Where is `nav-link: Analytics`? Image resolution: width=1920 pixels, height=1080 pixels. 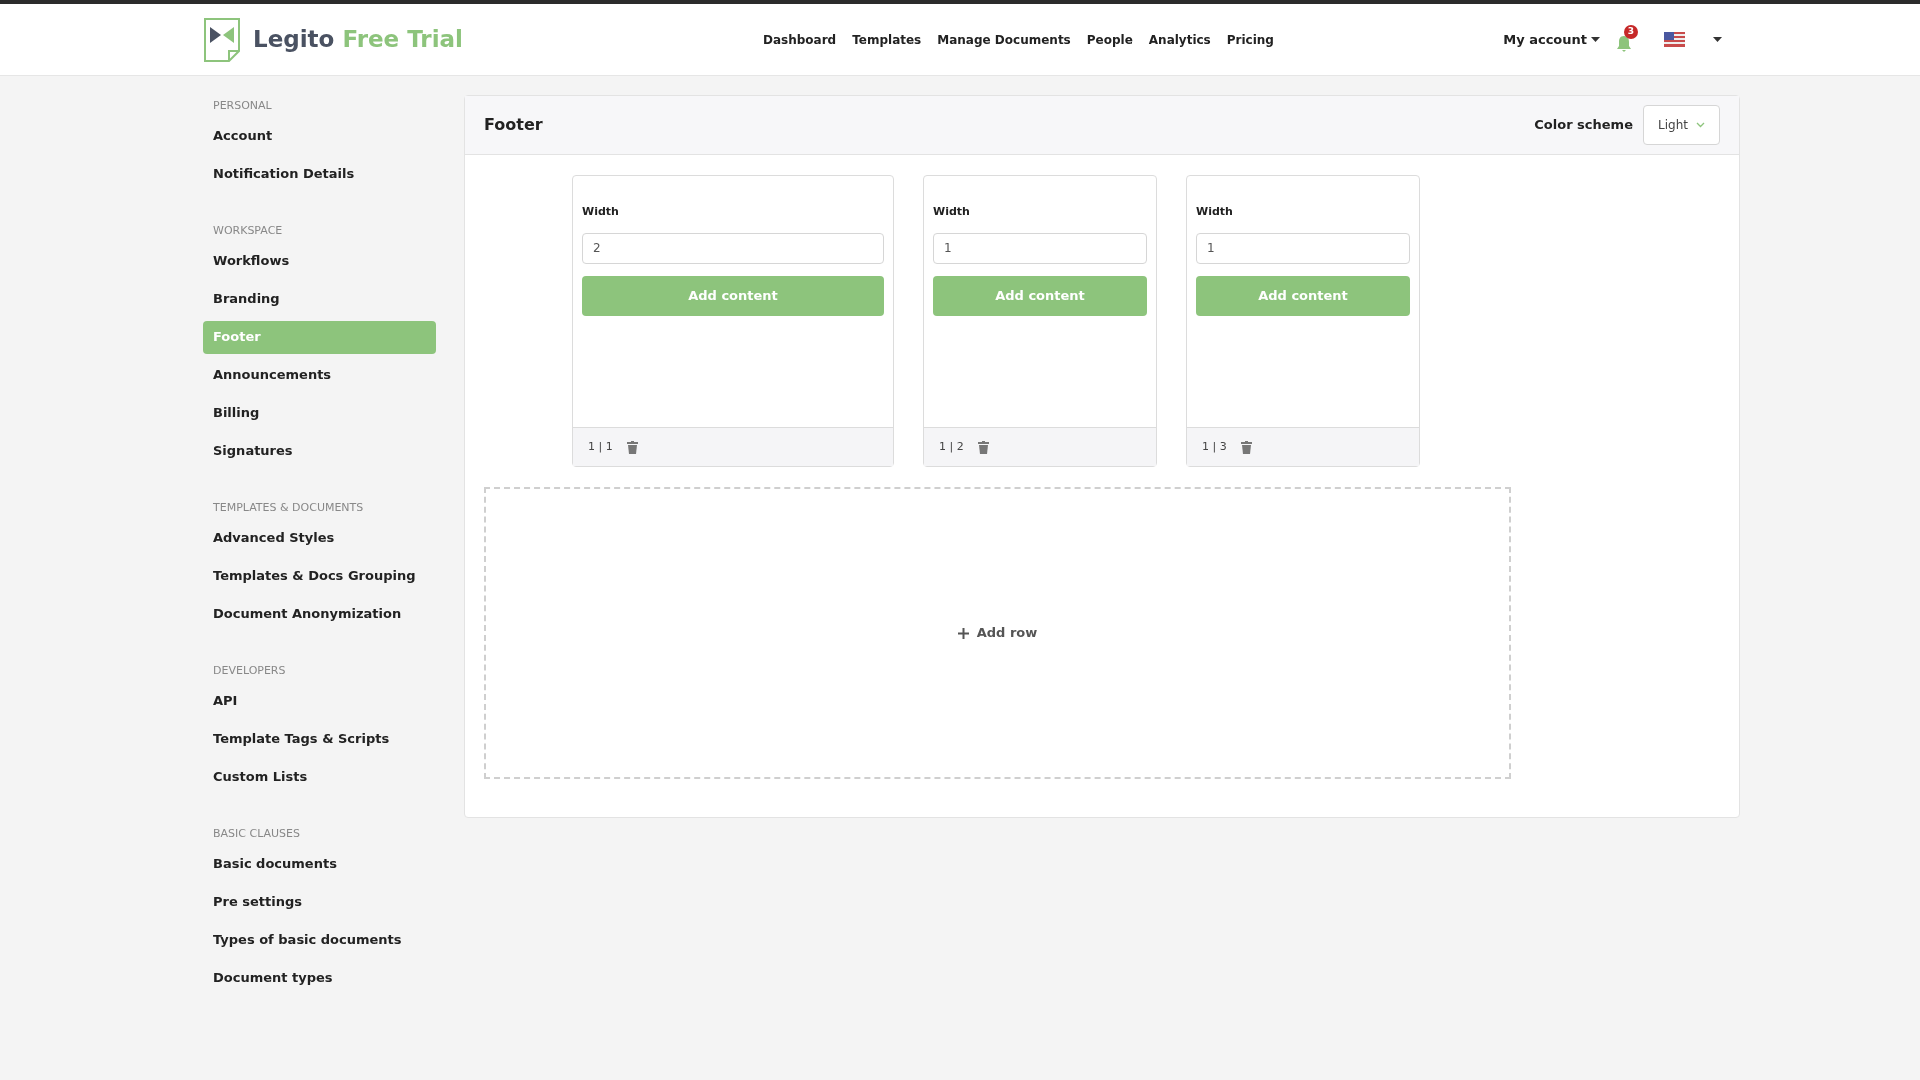
nav-link: Analytics is located at coordinates (1179, 39).